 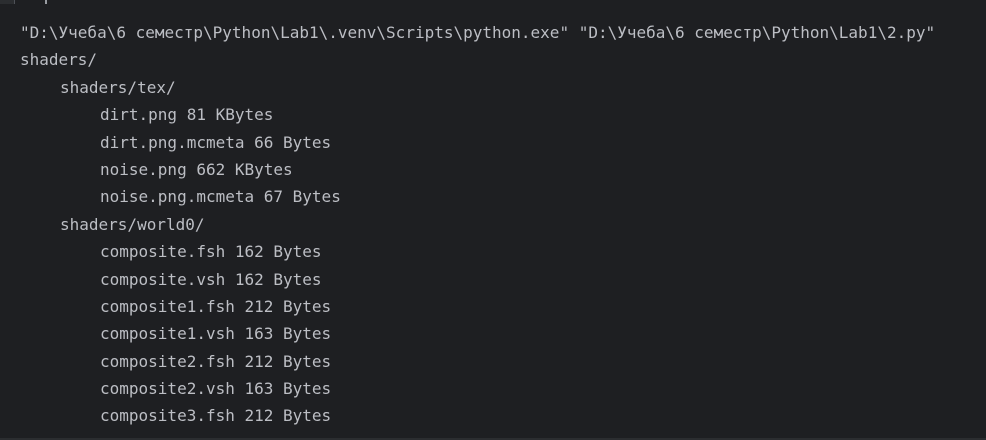 I want to click on toolbar-tab-corner, so click(x=7, y=2).